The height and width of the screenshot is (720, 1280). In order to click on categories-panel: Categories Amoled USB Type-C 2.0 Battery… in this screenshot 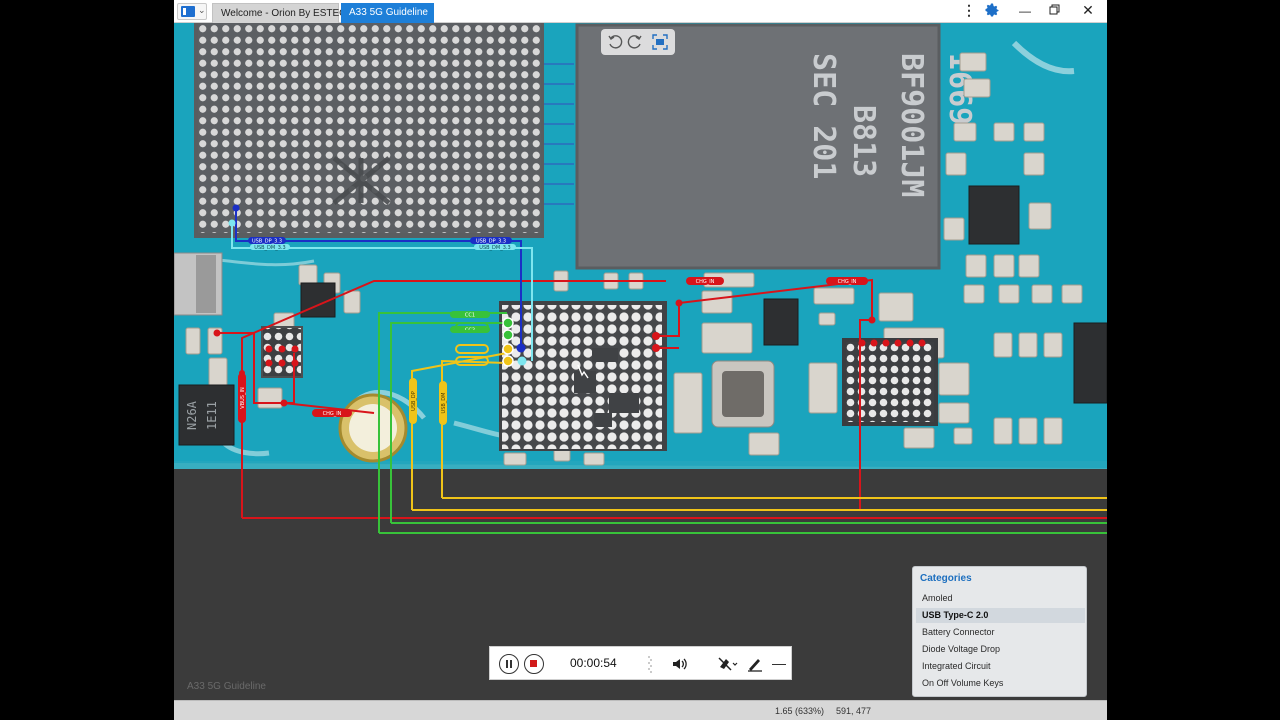, I will do `click(999, 631)`.